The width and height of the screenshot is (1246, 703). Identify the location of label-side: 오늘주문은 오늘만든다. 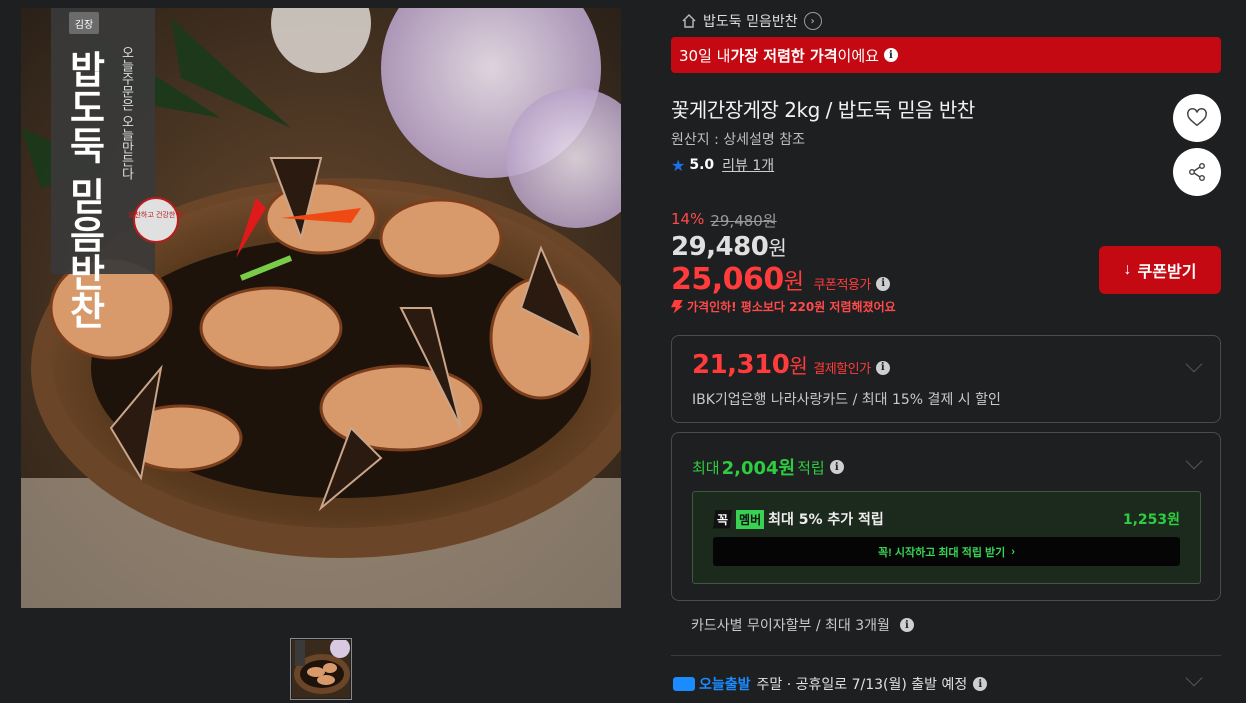
(126, 113).